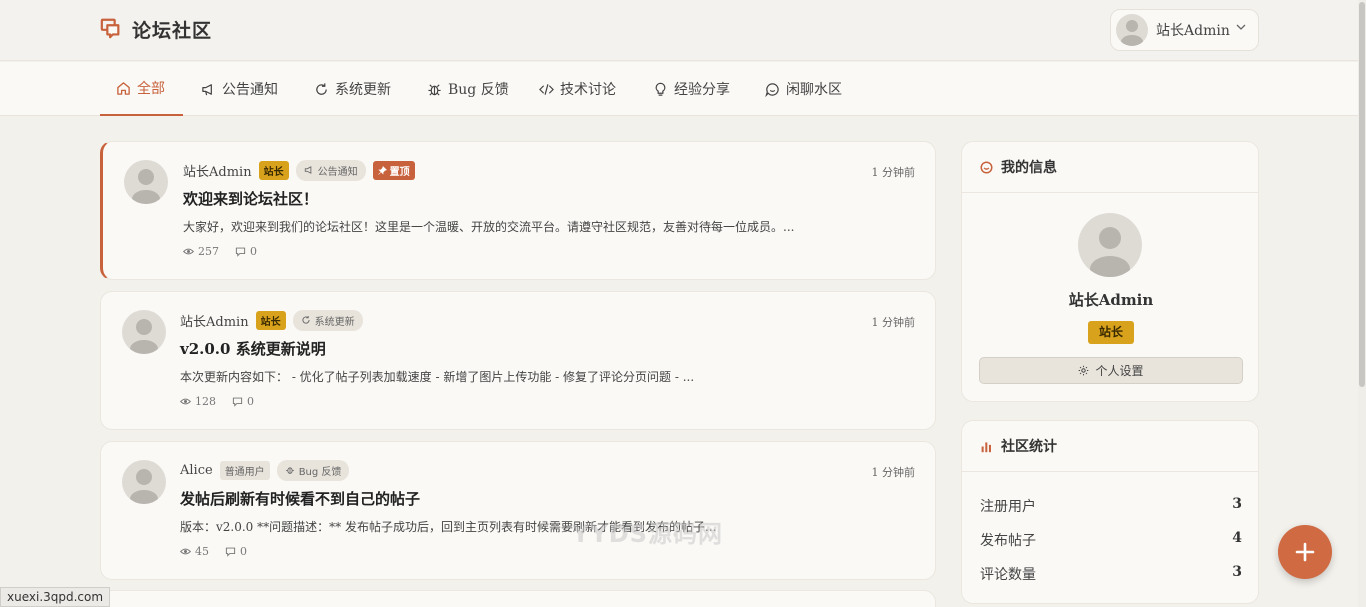 The image size is (1366, 607). I want to click on role-badge: 普通用户, so click(244, 470).